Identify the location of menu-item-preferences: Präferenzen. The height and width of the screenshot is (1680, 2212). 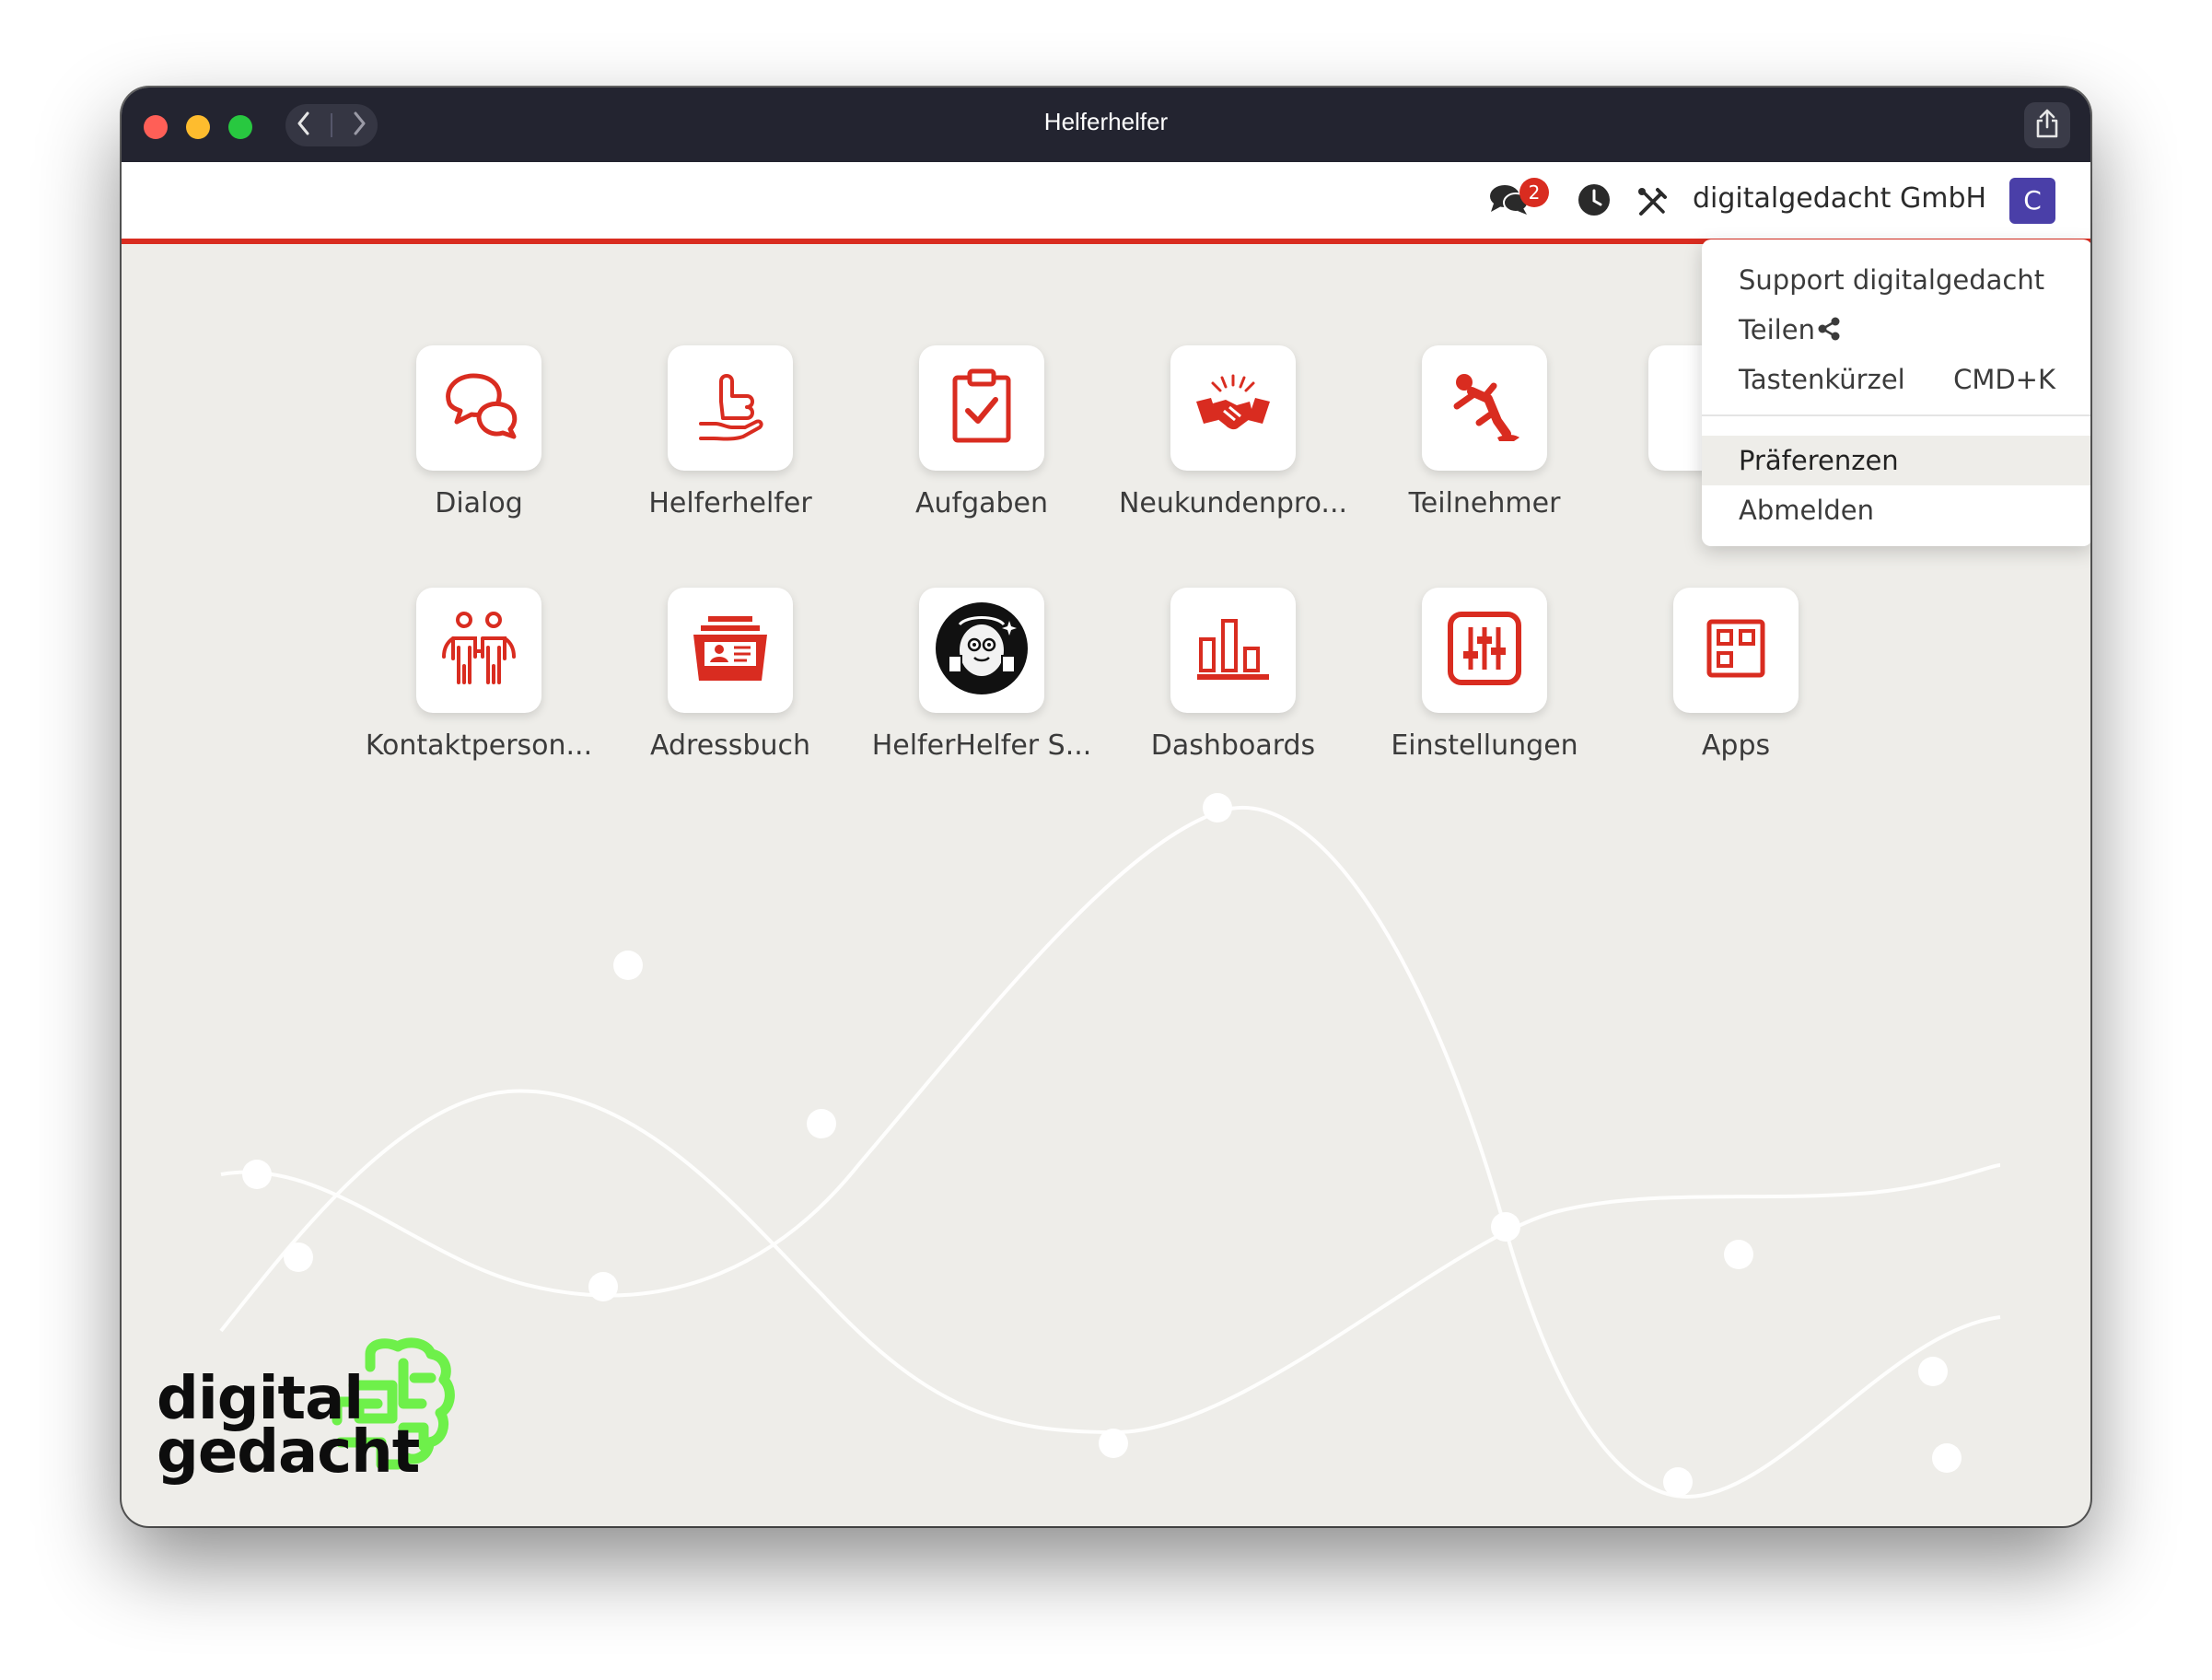
(1896, 460).